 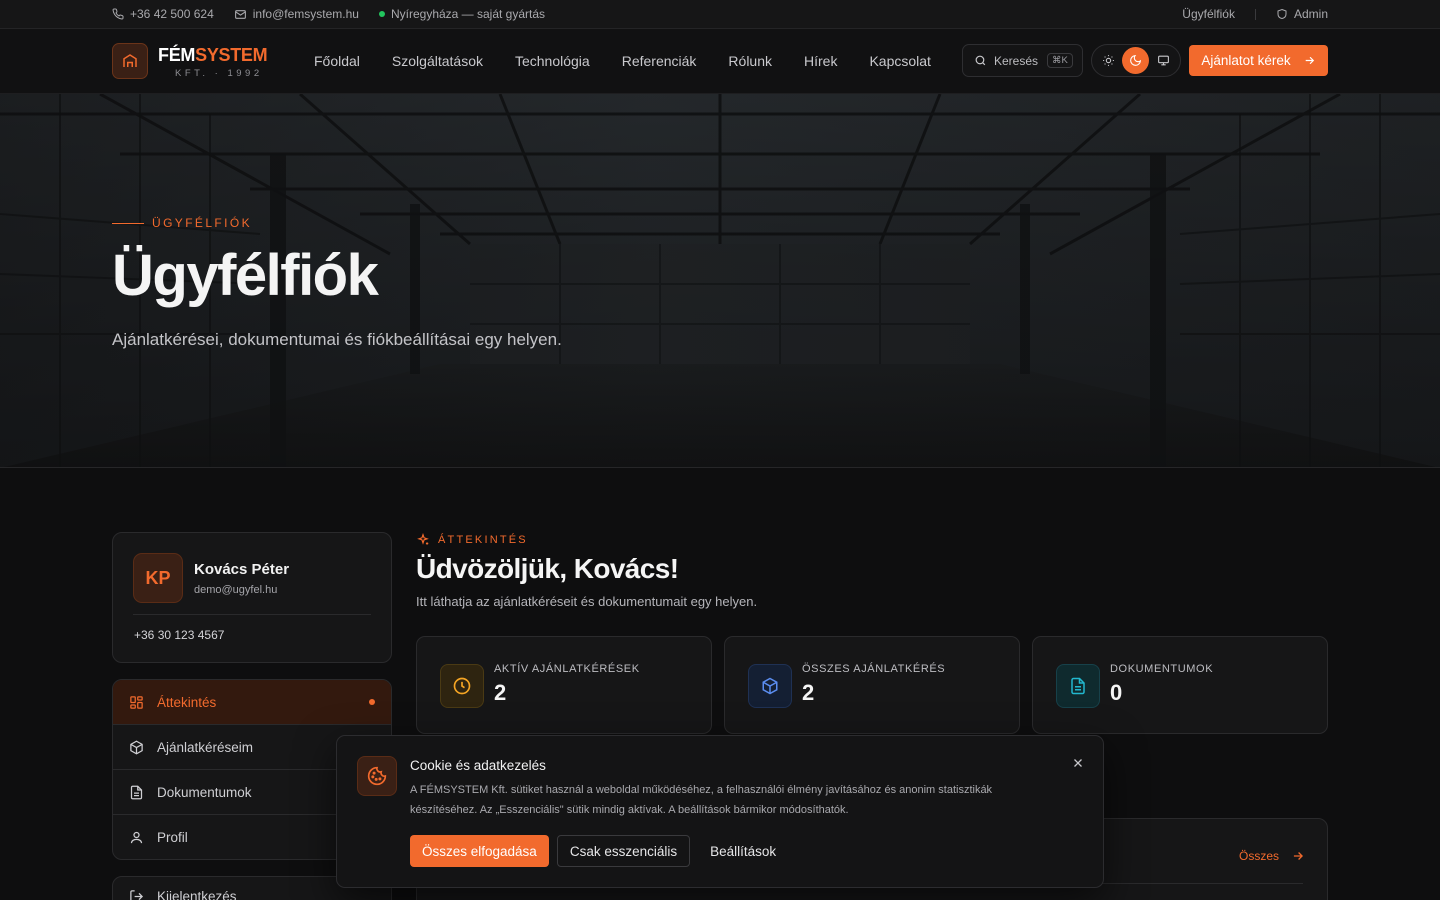 I want to click on phone-icon, so click(x=118, y=14).